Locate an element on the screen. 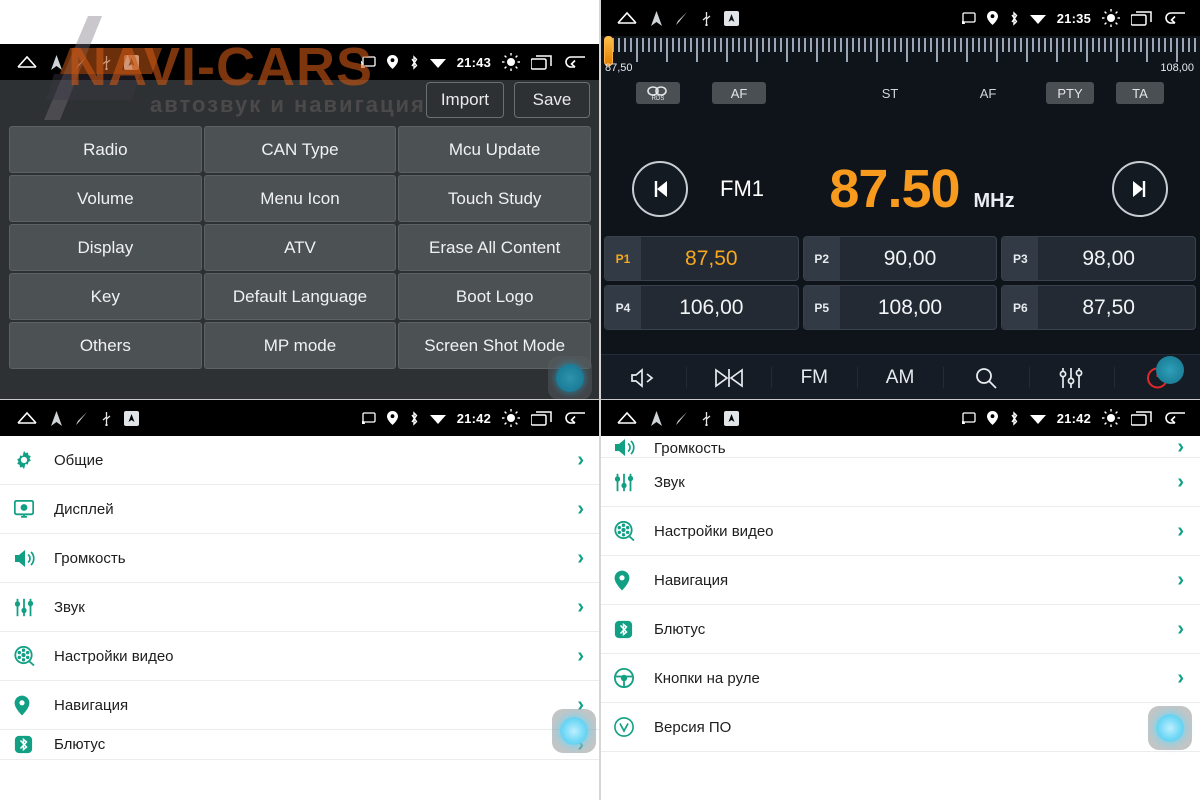  settings-item-label: Громкость is located at coordinates (690, 448).